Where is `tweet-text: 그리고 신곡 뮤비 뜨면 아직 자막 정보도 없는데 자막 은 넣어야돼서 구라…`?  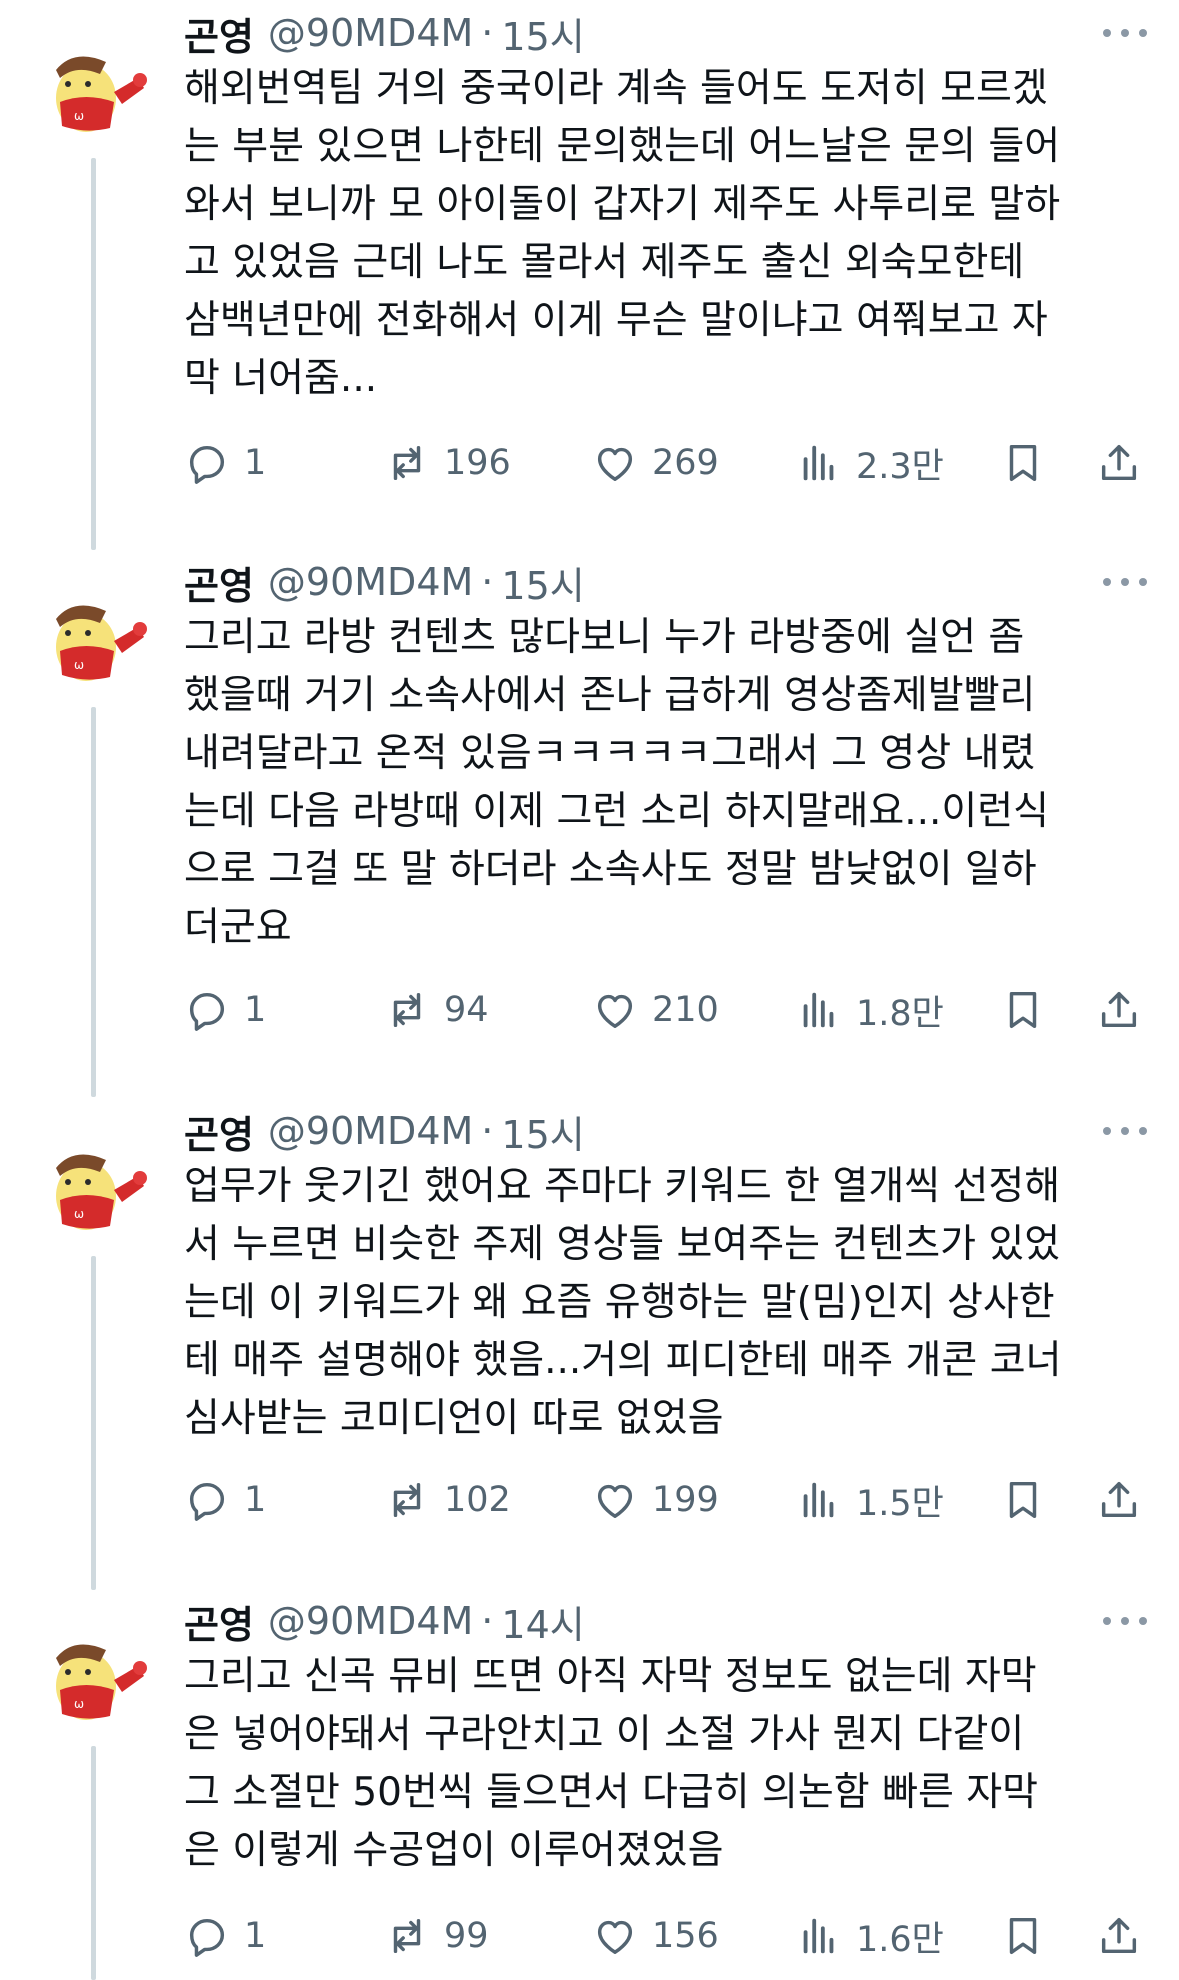
tweet-text: 그리고 신곡 뮤비 뜨면 아직 자막 정보도 없는데 자막 은 넣어야돼서 구라… is located at coordinates (611, 1763).